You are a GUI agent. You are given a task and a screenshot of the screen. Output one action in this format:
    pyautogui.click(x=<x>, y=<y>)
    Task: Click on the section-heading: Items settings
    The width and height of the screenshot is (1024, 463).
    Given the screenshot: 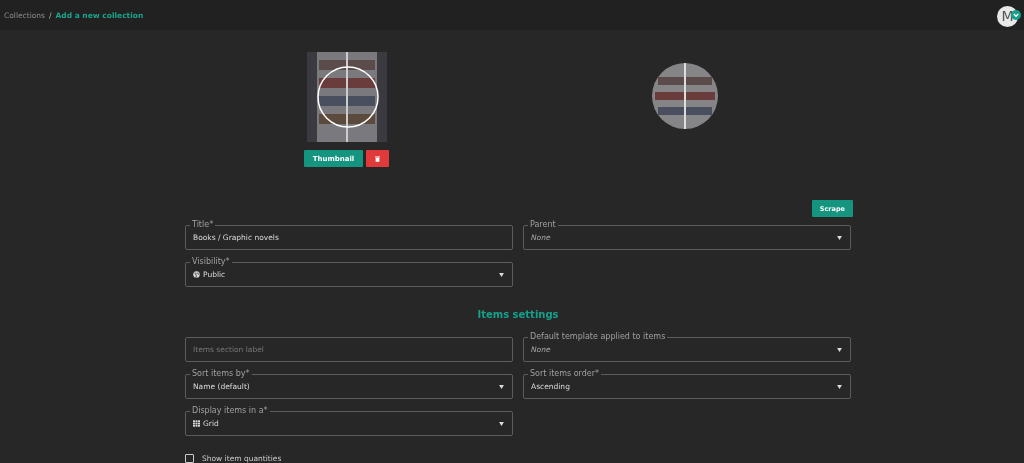 What is the action you would take?
    pyautogui.click(x=518, y=314)
    